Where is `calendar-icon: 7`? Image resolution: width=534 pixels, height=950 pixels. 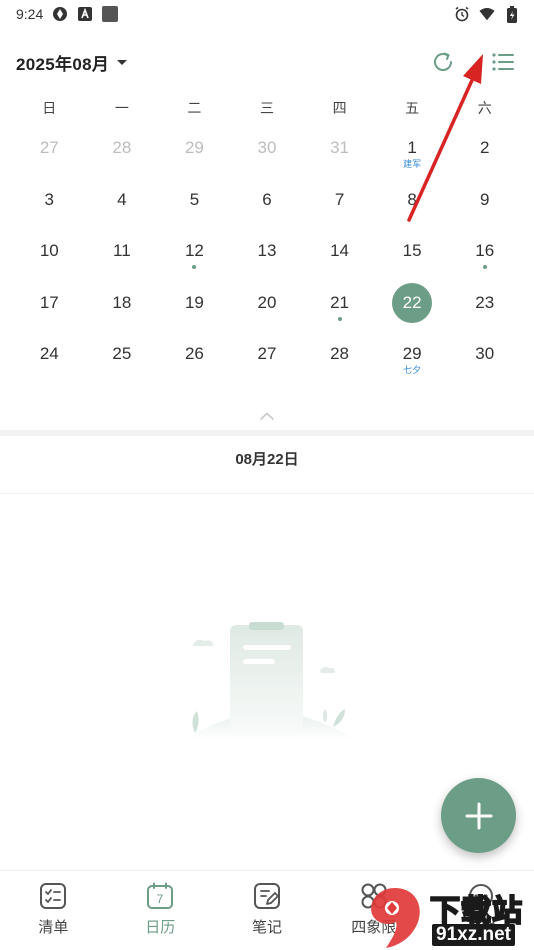 calendar-icon: 7 is located at coordinates (160, 895).